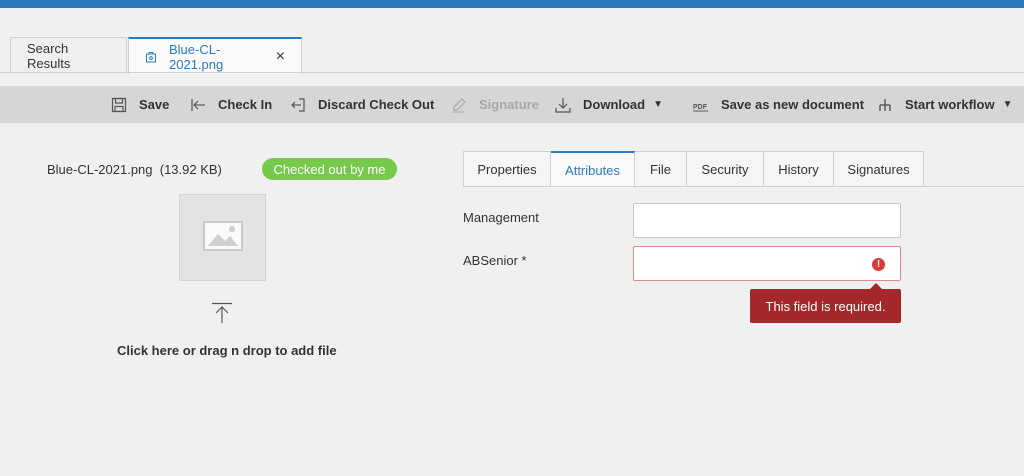  I want to click on discard-check-out-button: Discard Check Out, so click(362, 104).